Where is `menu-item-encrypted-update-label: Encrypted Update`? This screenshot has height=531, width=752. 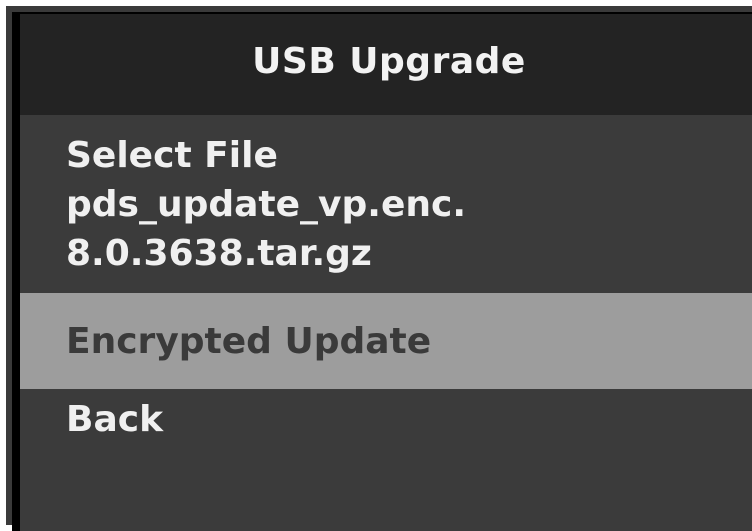 menu-item-encrypted-update-label: Encrypted Update is located at coordinates (249, 341).